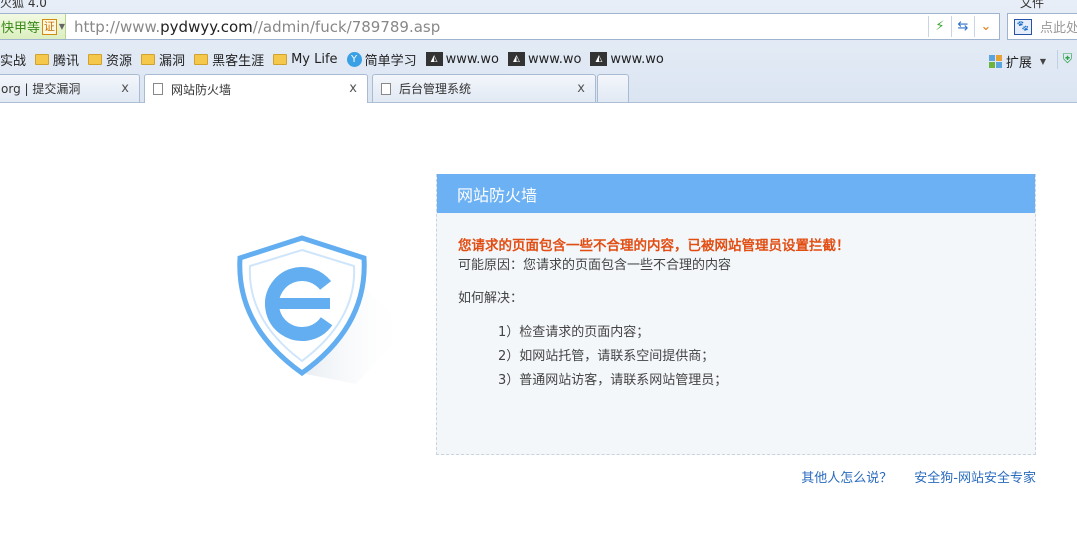 This screenshot has width=1077, height=538. Describe the element at coordinates (574, 332) in the screenshot. I see `solution-step: 1）检查请求的页面内容；` at that location.